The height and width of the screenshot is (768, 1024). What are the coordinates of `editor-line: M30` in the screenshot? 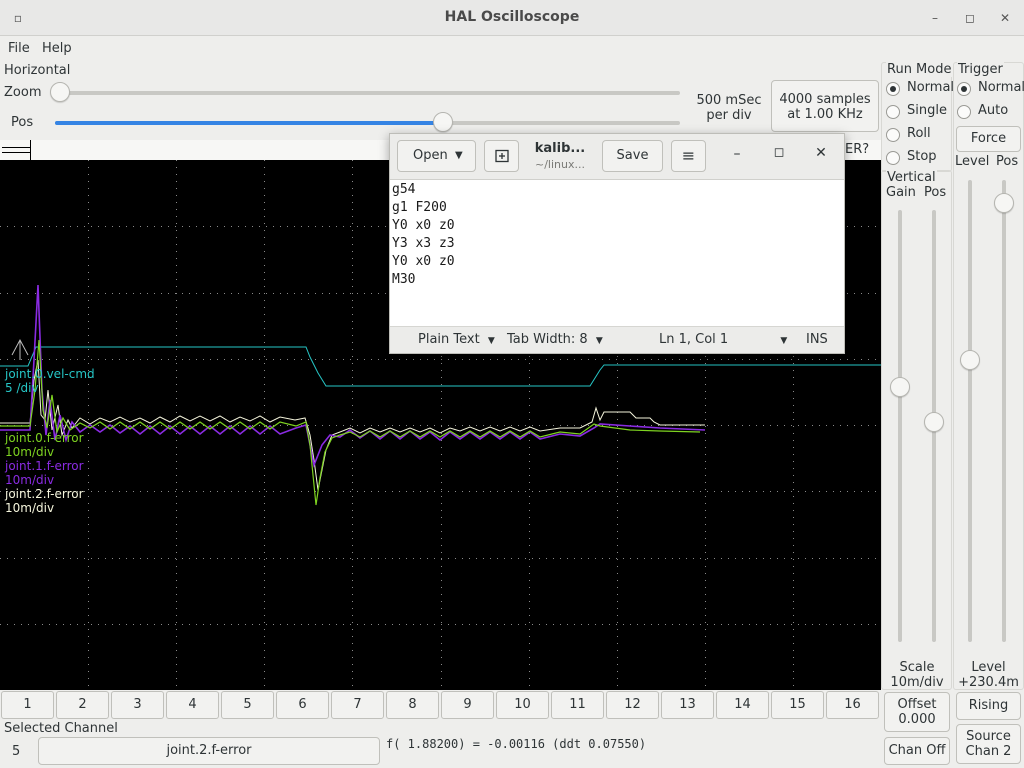 It's located at (617, 280).